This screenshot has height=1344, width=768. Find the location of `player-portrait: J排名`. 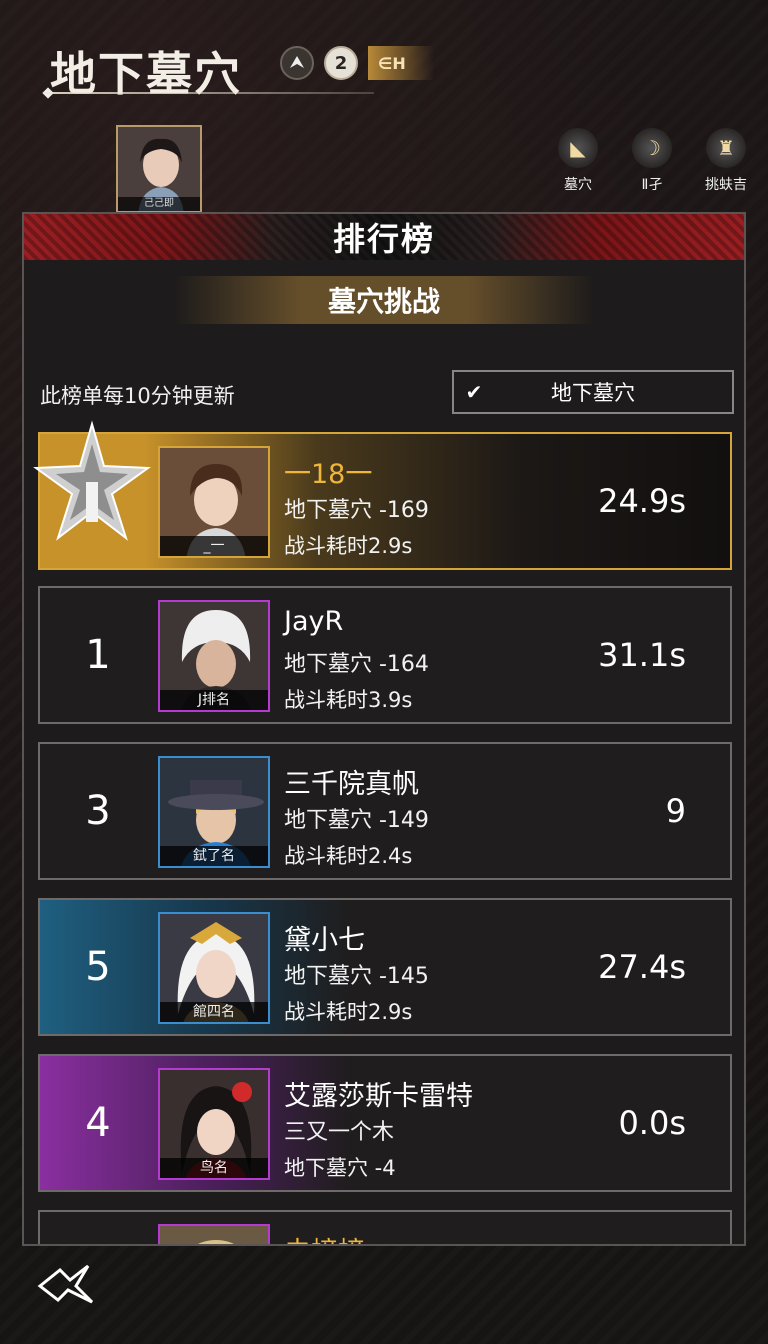

player-portrait: J排名 is located at coordinates (214, 656).